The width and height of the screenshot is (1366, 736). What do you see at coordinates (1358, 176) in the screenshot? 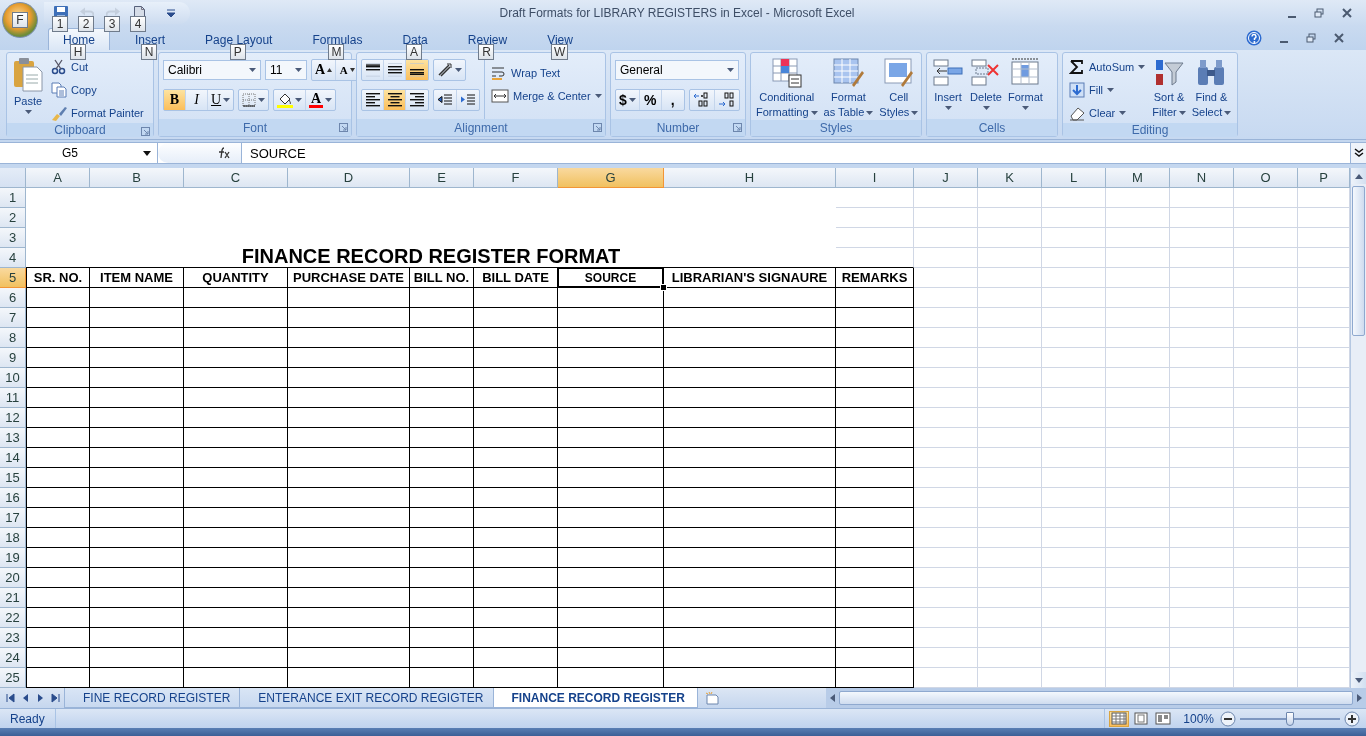
I see `scroll-up-button` at bounding box center [1358, 176].